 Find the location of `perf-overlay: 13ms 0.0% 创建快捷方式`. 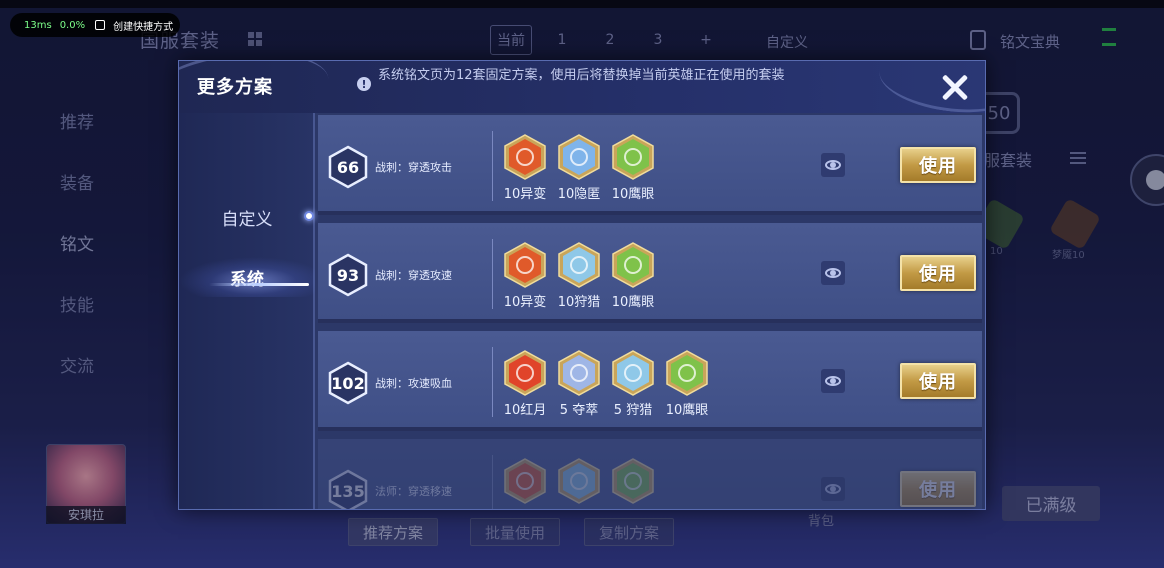

perf-overlay: 13ms 0.0% 创建快捷方式 is located at coordinates (95, 25).